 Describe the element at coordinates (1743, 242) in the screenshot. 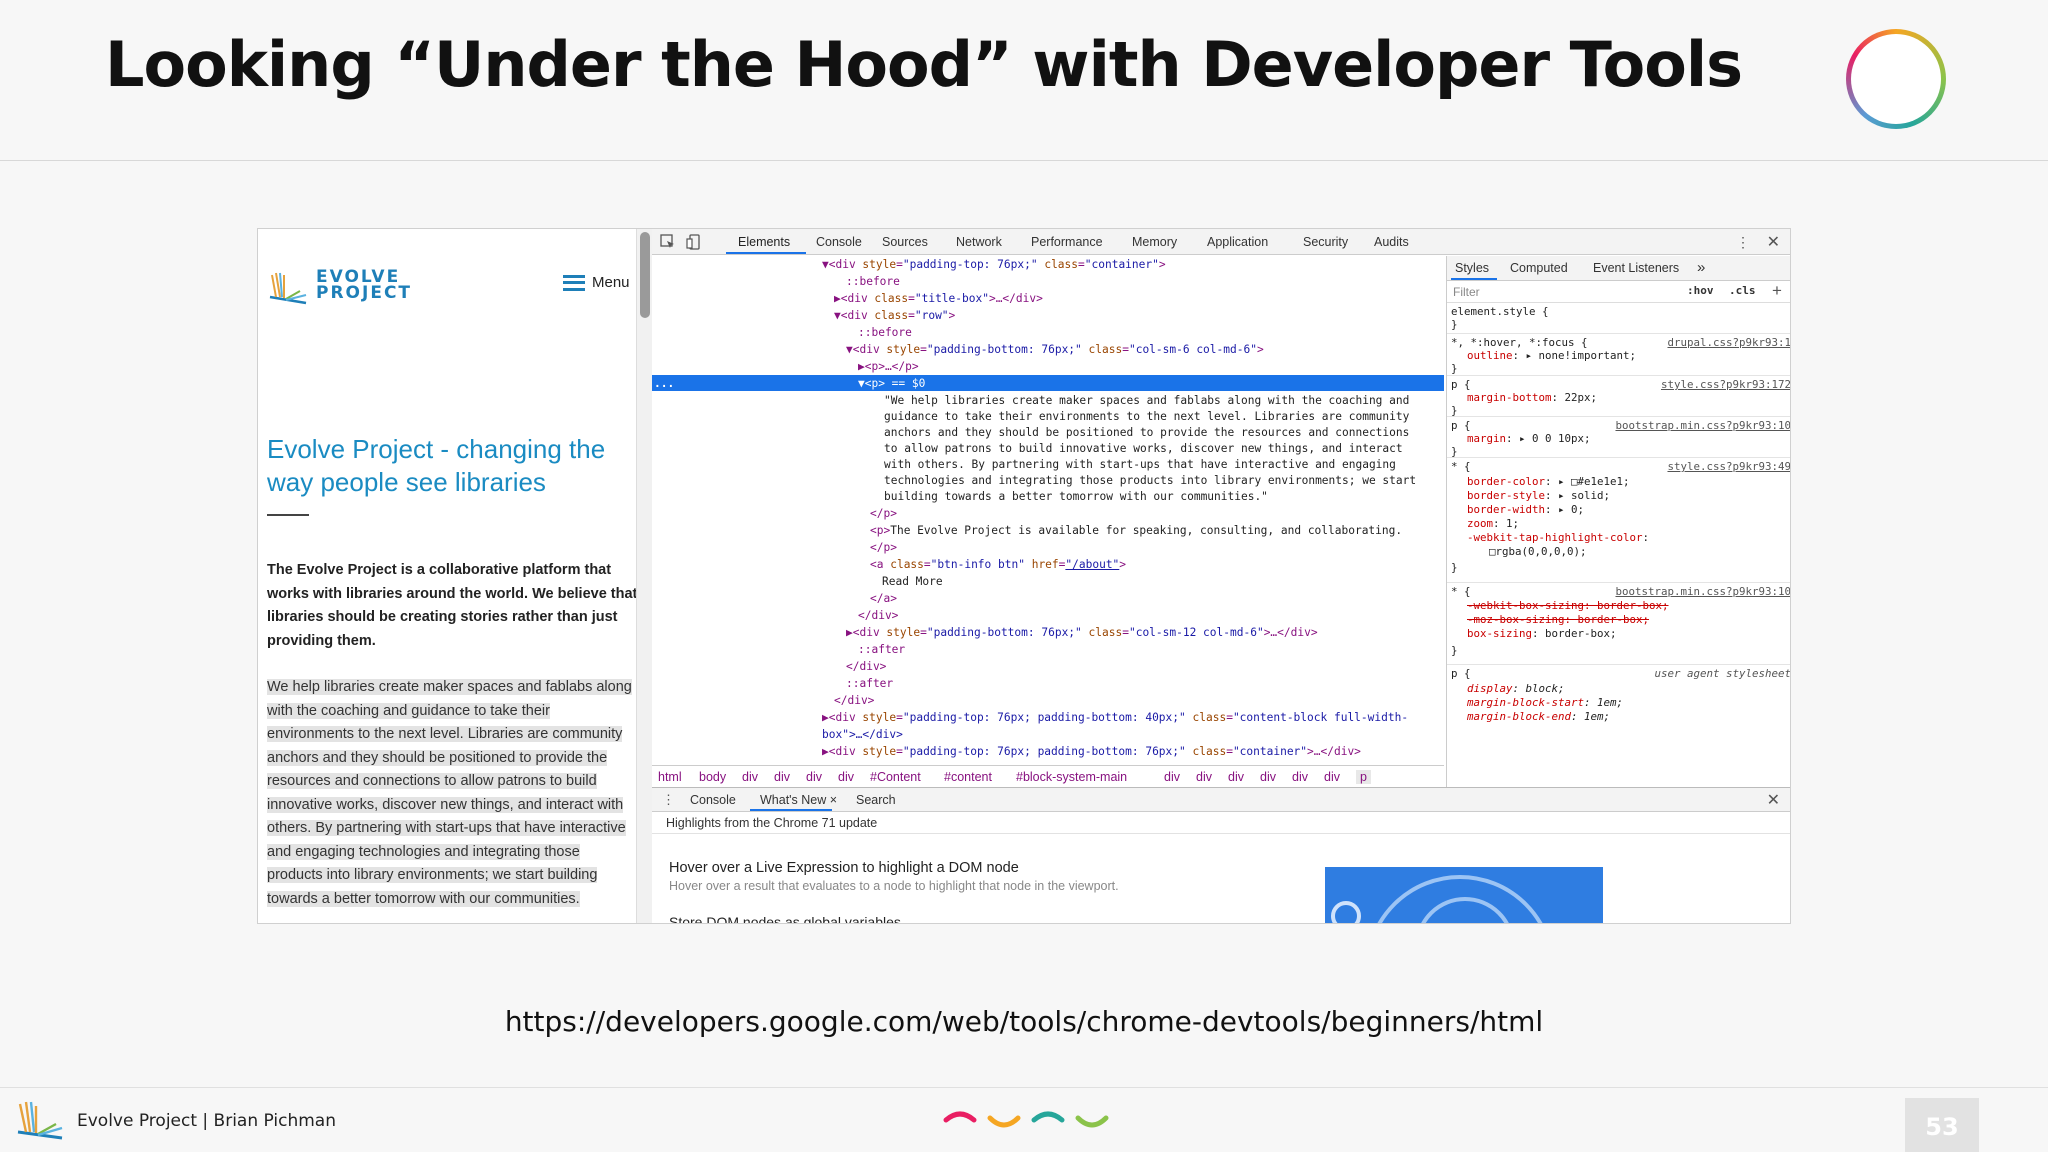

I see `more-options-icon: ⋮` at that location.